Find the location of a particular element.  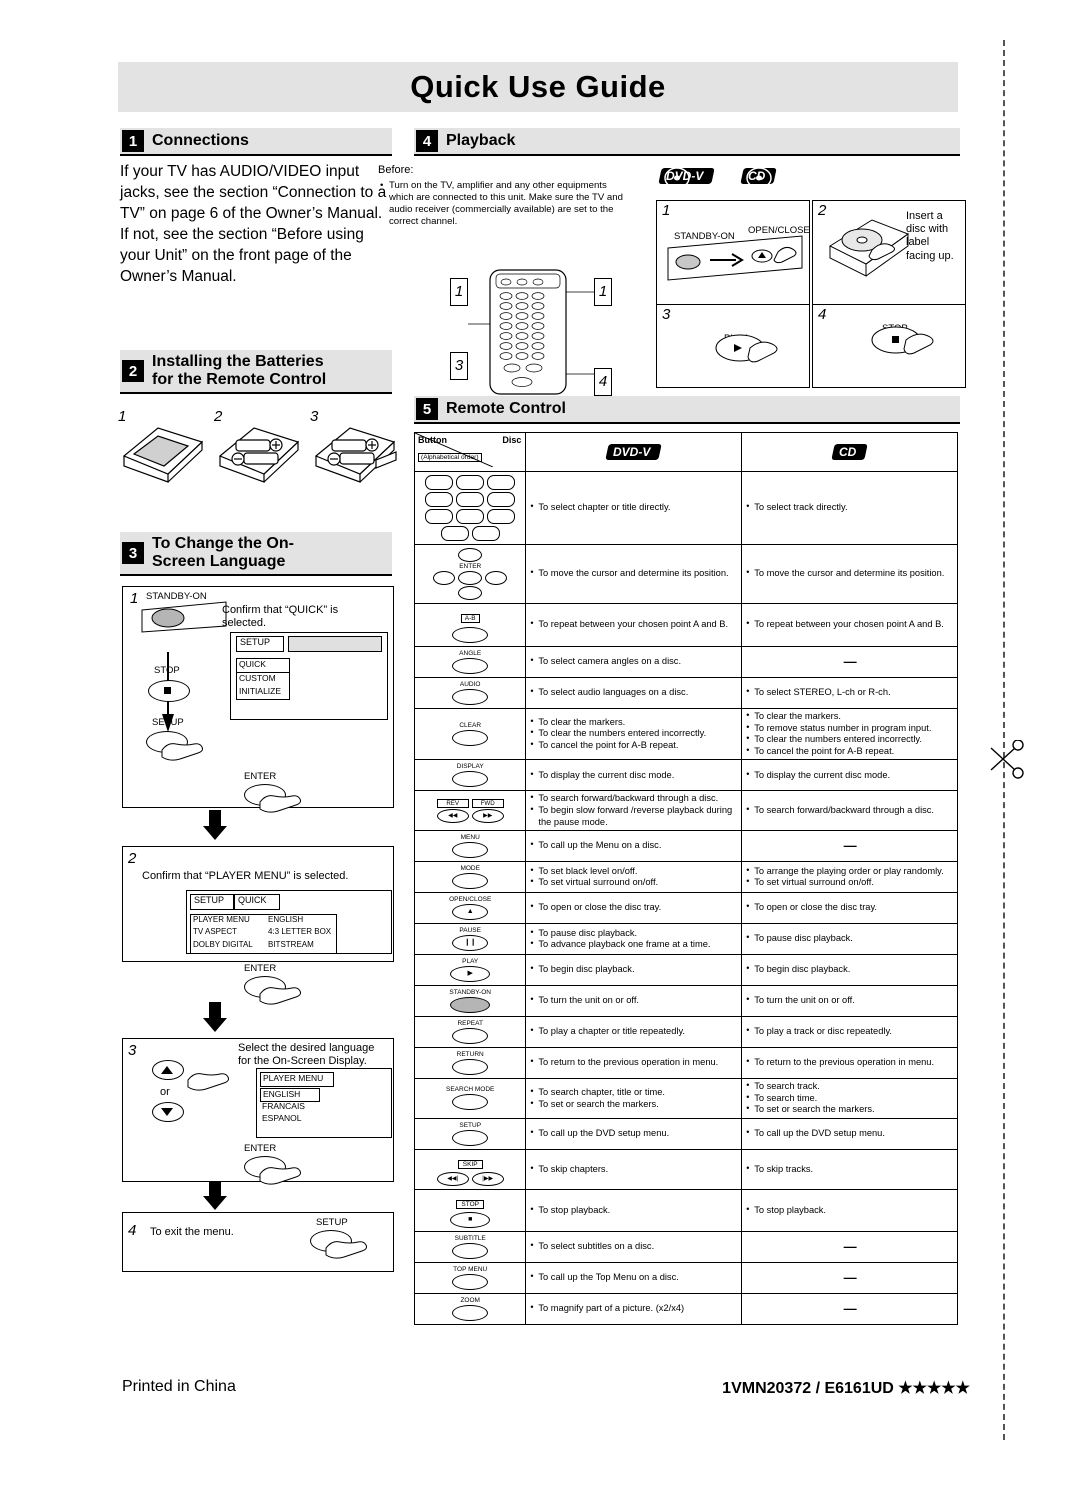

display-key is located at coordinates (470, 779).